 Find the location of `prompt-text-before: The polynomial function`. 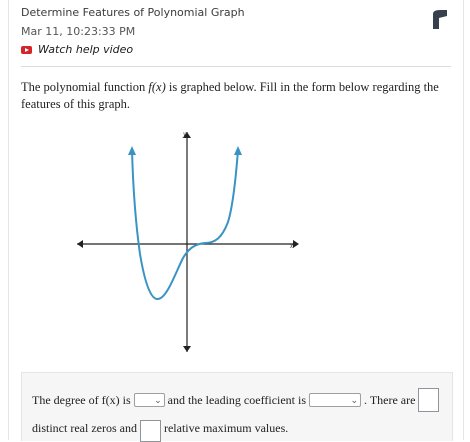

prompt-text-before: The polynomial function is located at coordinates (85, 87).